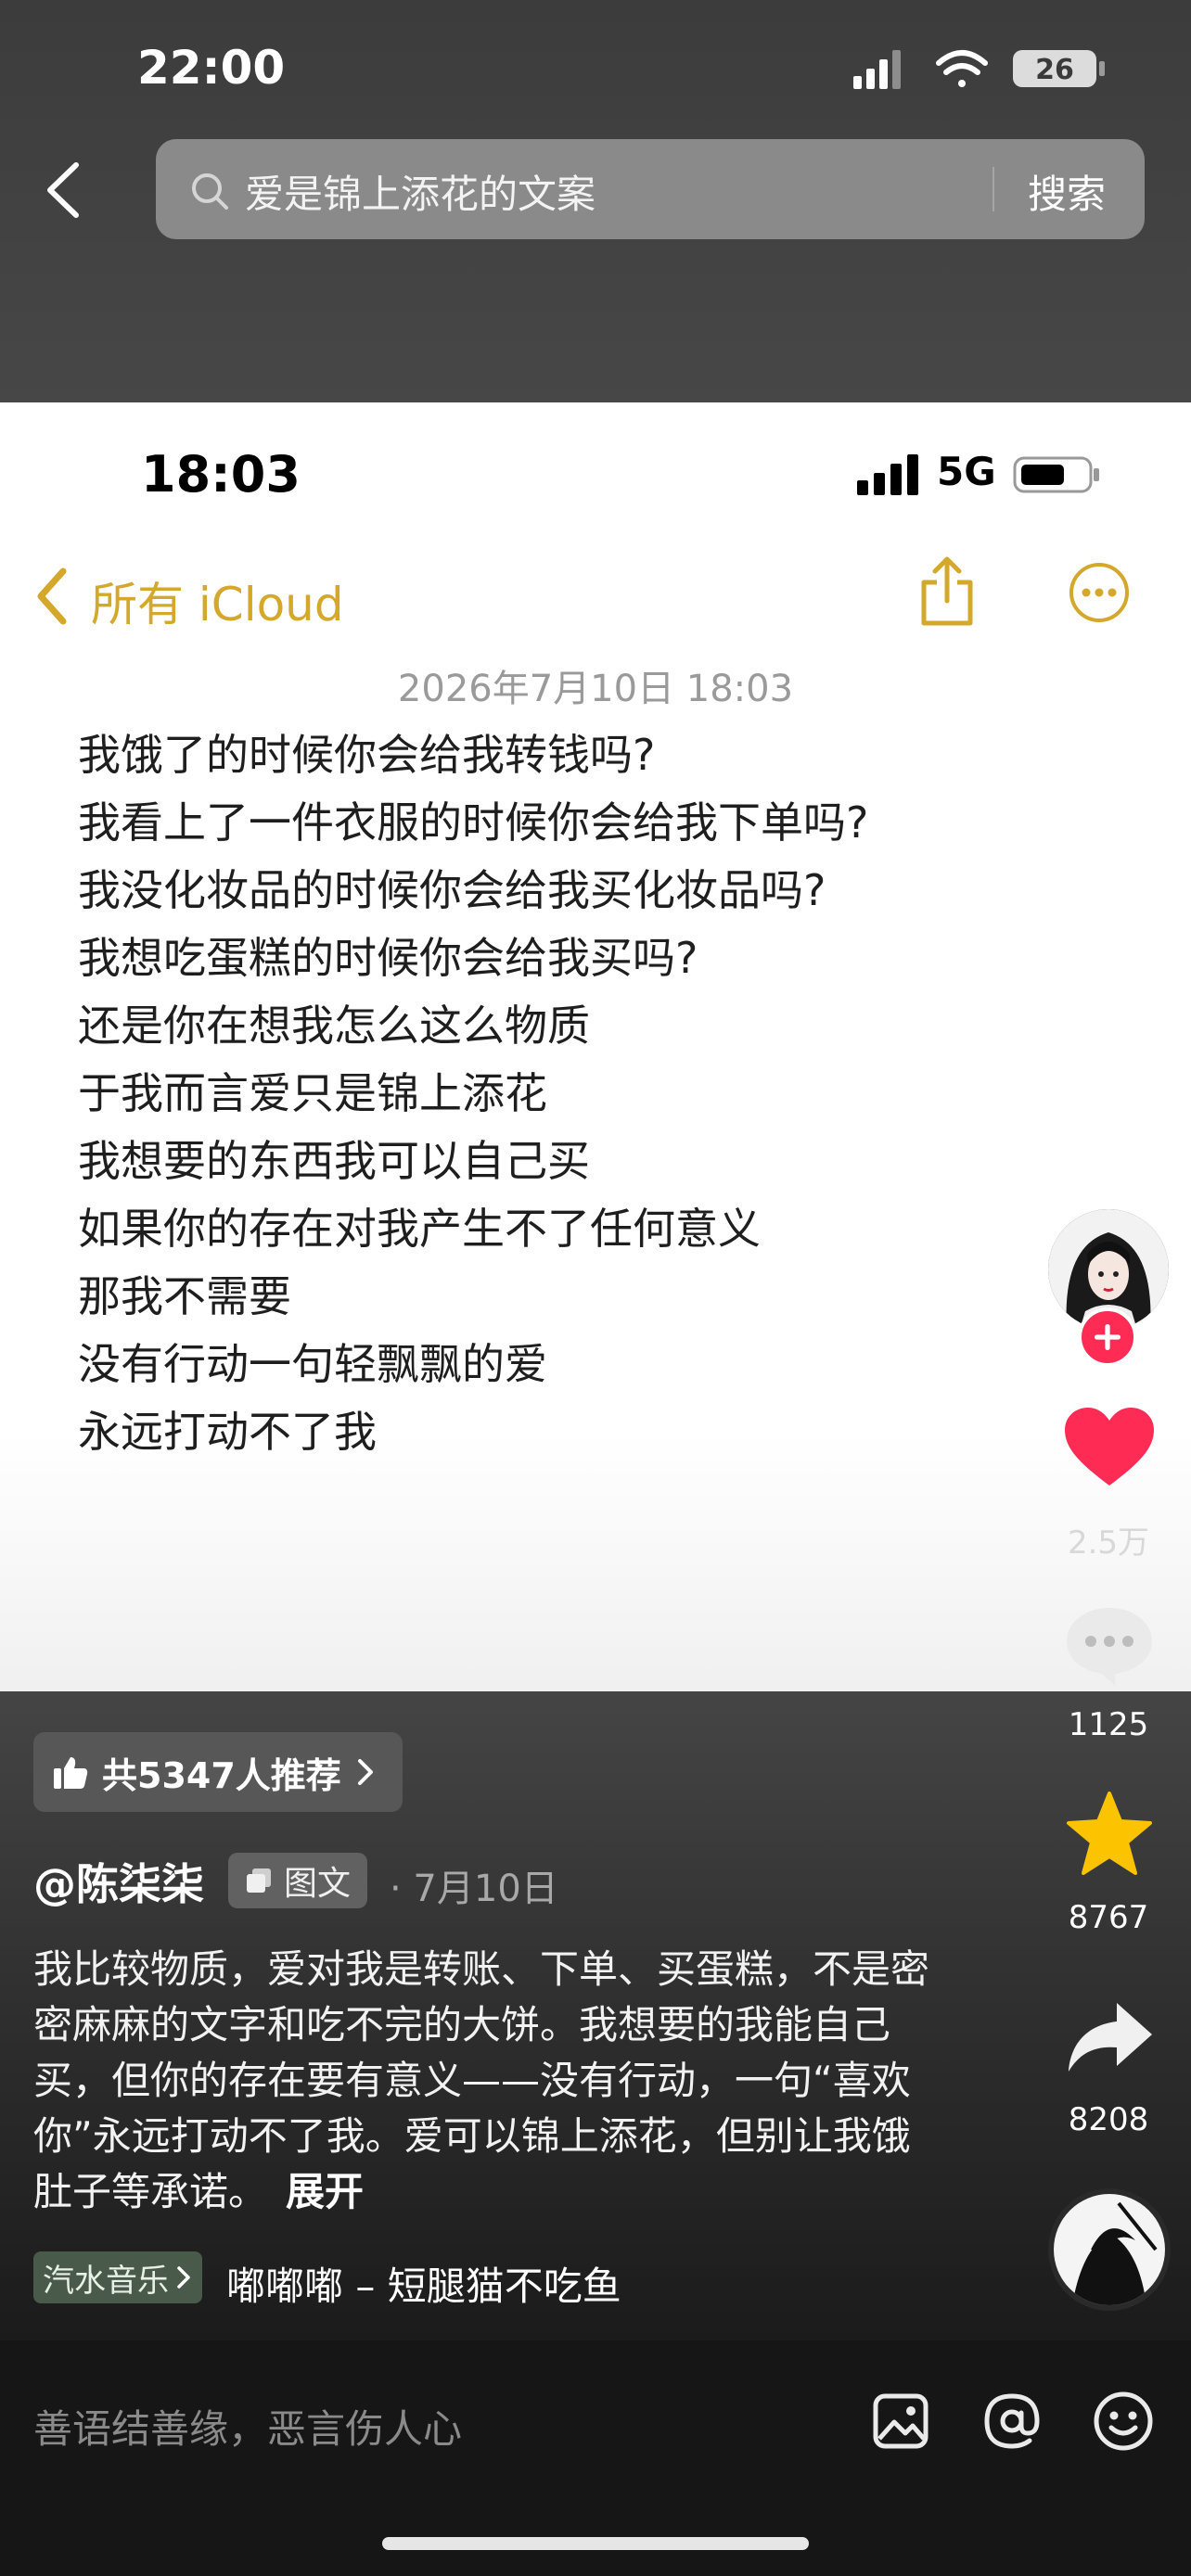 The width and height of the screenshot is (1191, 2576). What do you see at coordinates (65, 191) in the screenshot?
I see `back-arrow-icon` at bounding box center [65, 191].